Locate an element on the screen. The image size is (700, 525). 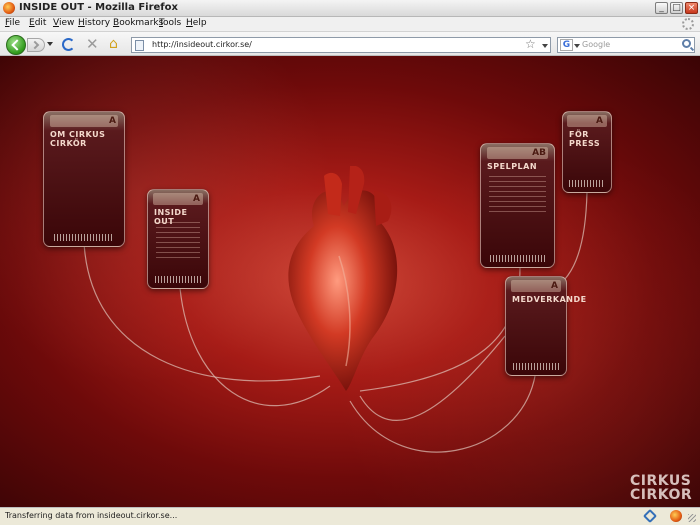
bag-title: SPELPLAN is located at coordinates (512, 166).